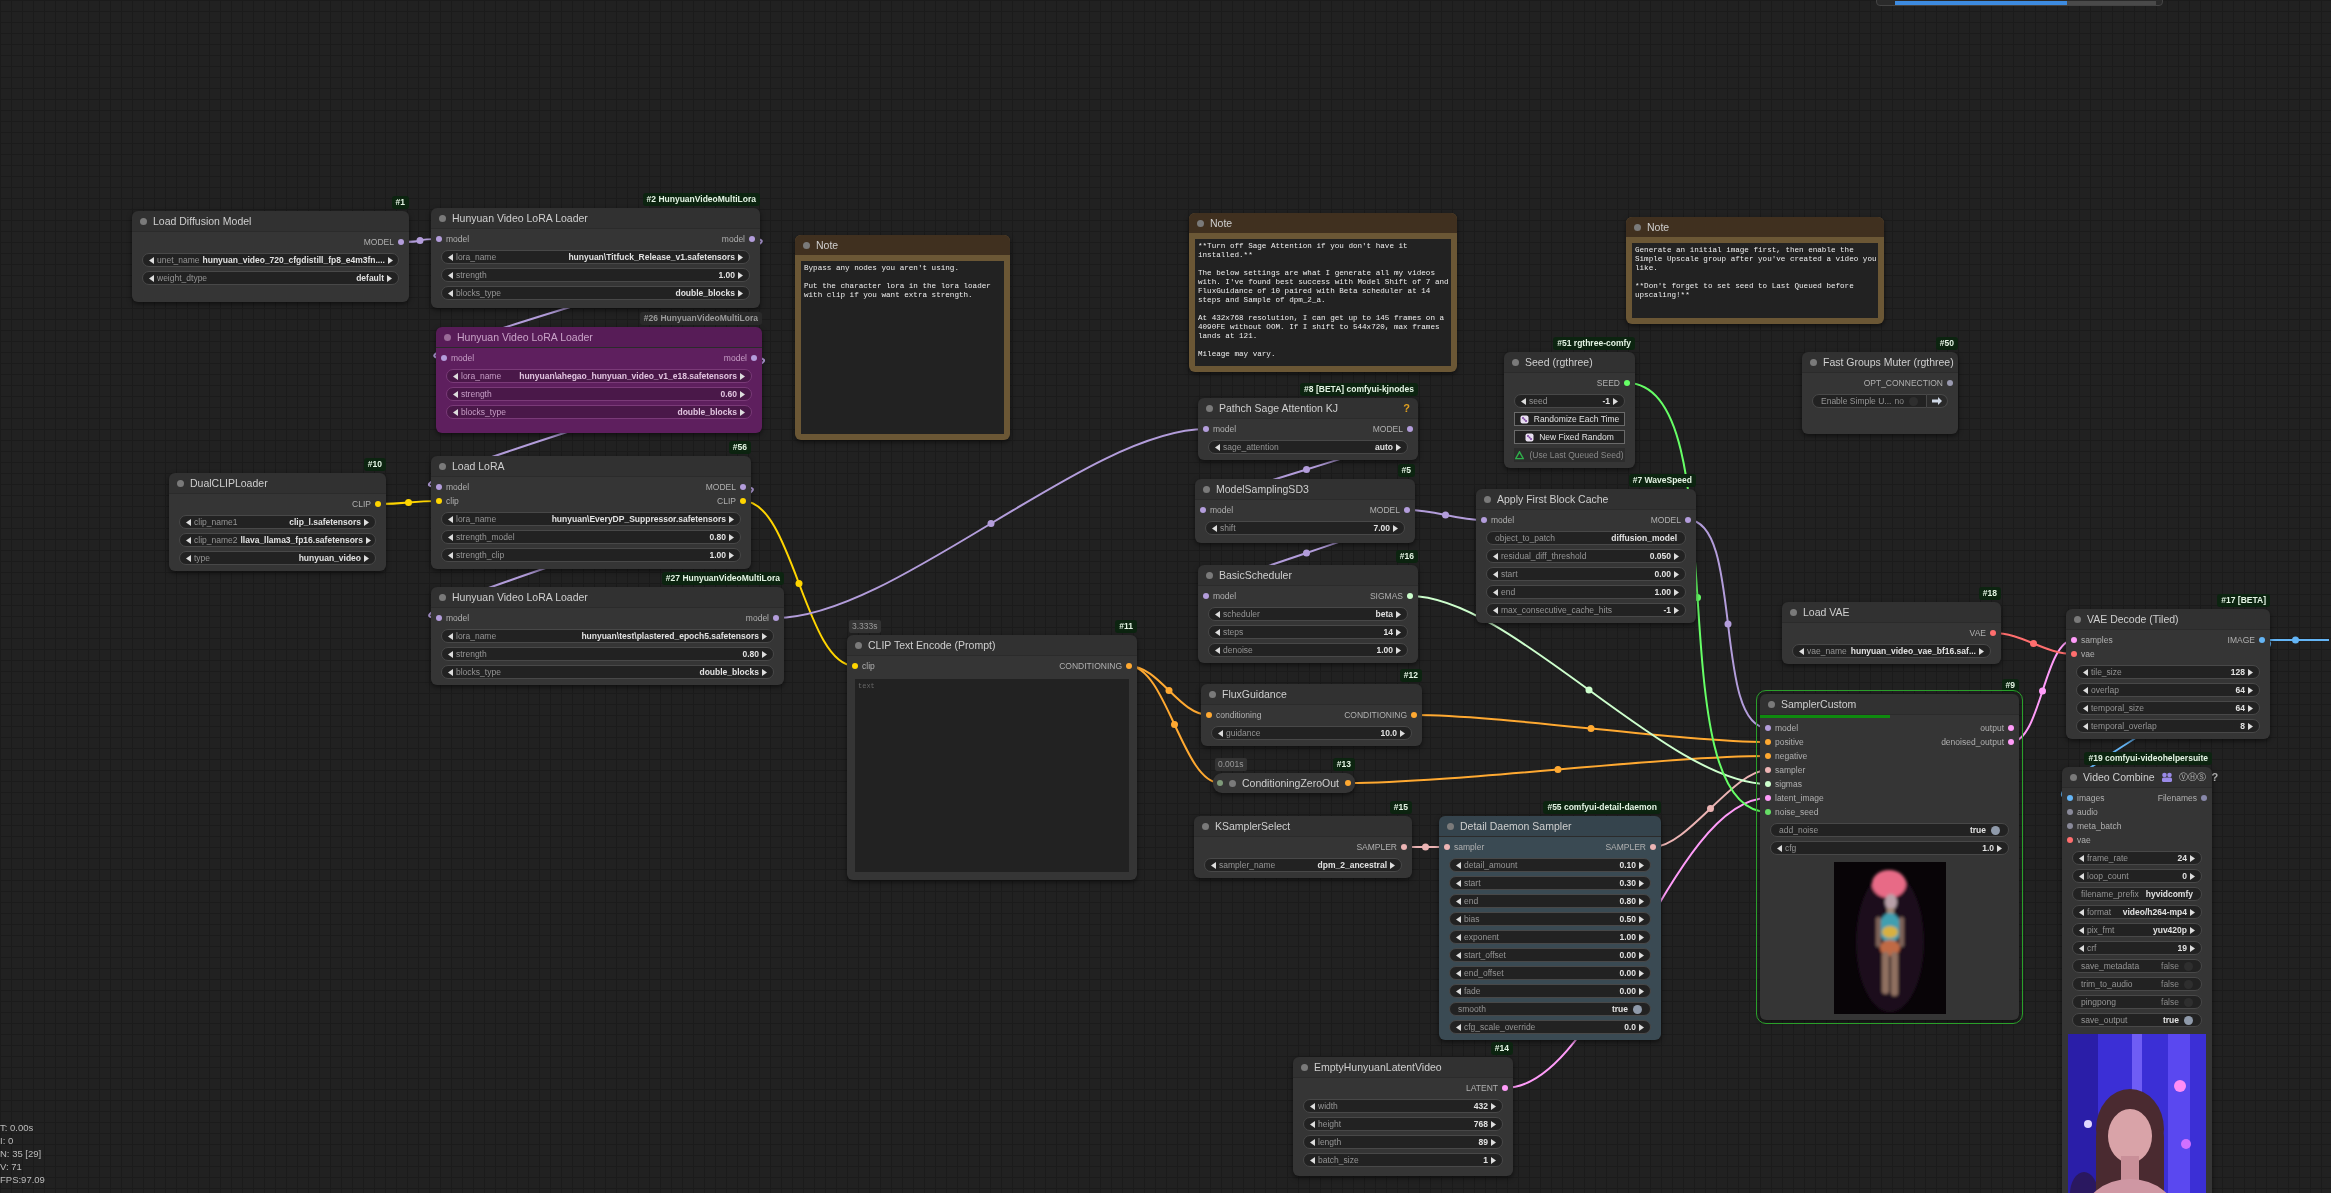 This screenshot has width=2331, height=1193. What do you see at coordinates (2168, 672) in the screenshot?
I see `number-field: tile_size 128` at bounding box center [2168, 672].